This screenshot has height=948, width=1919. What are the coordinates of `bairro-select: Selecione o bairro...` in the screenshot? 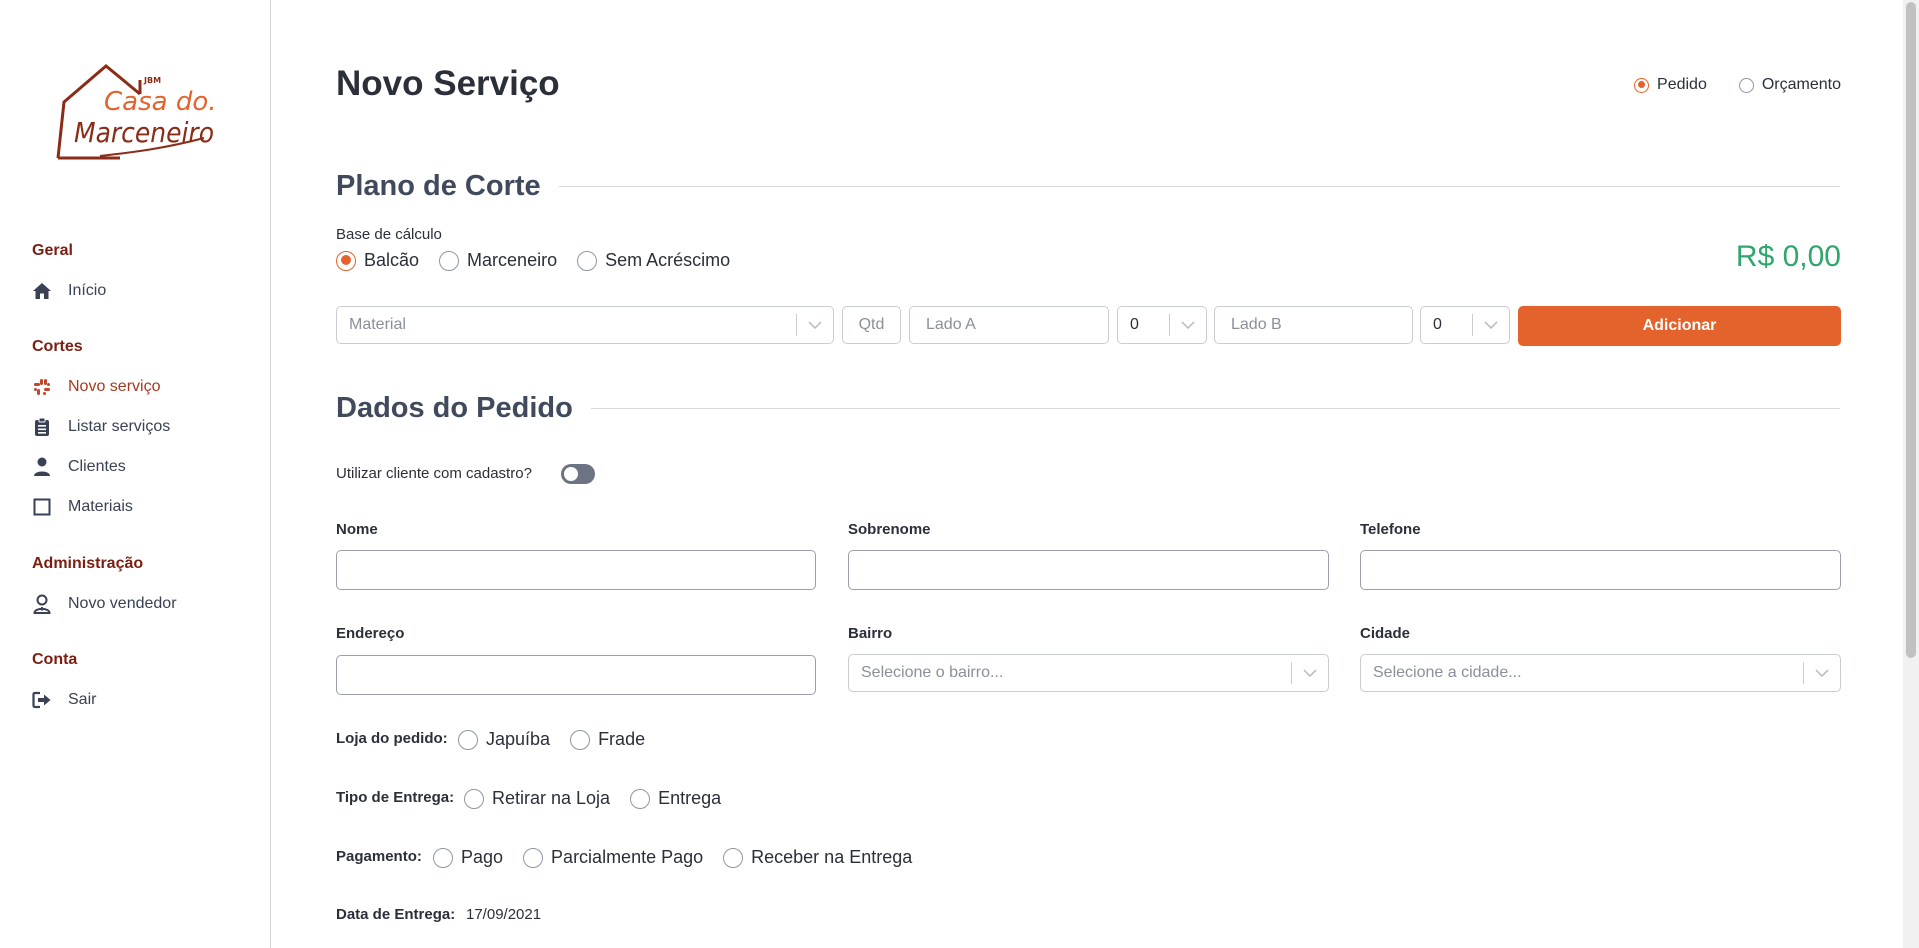 It's located at (1088, 673).